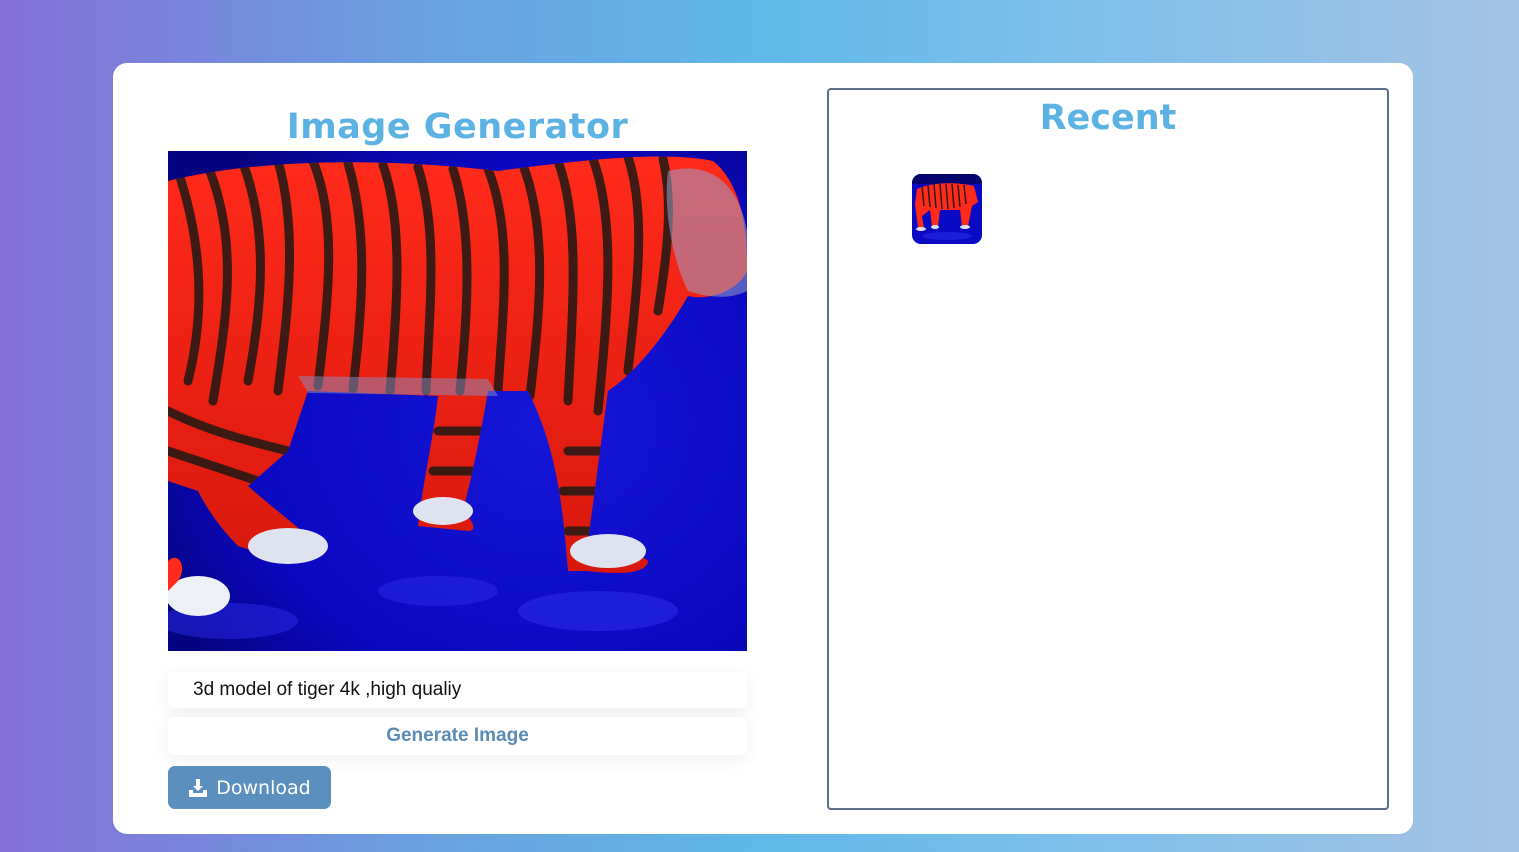 Image resolution: width=1519 pixels, height=852 pixels. Describe the element at coordinates (263, 787) in the screenshot. I see `download-label: Download` at that location.